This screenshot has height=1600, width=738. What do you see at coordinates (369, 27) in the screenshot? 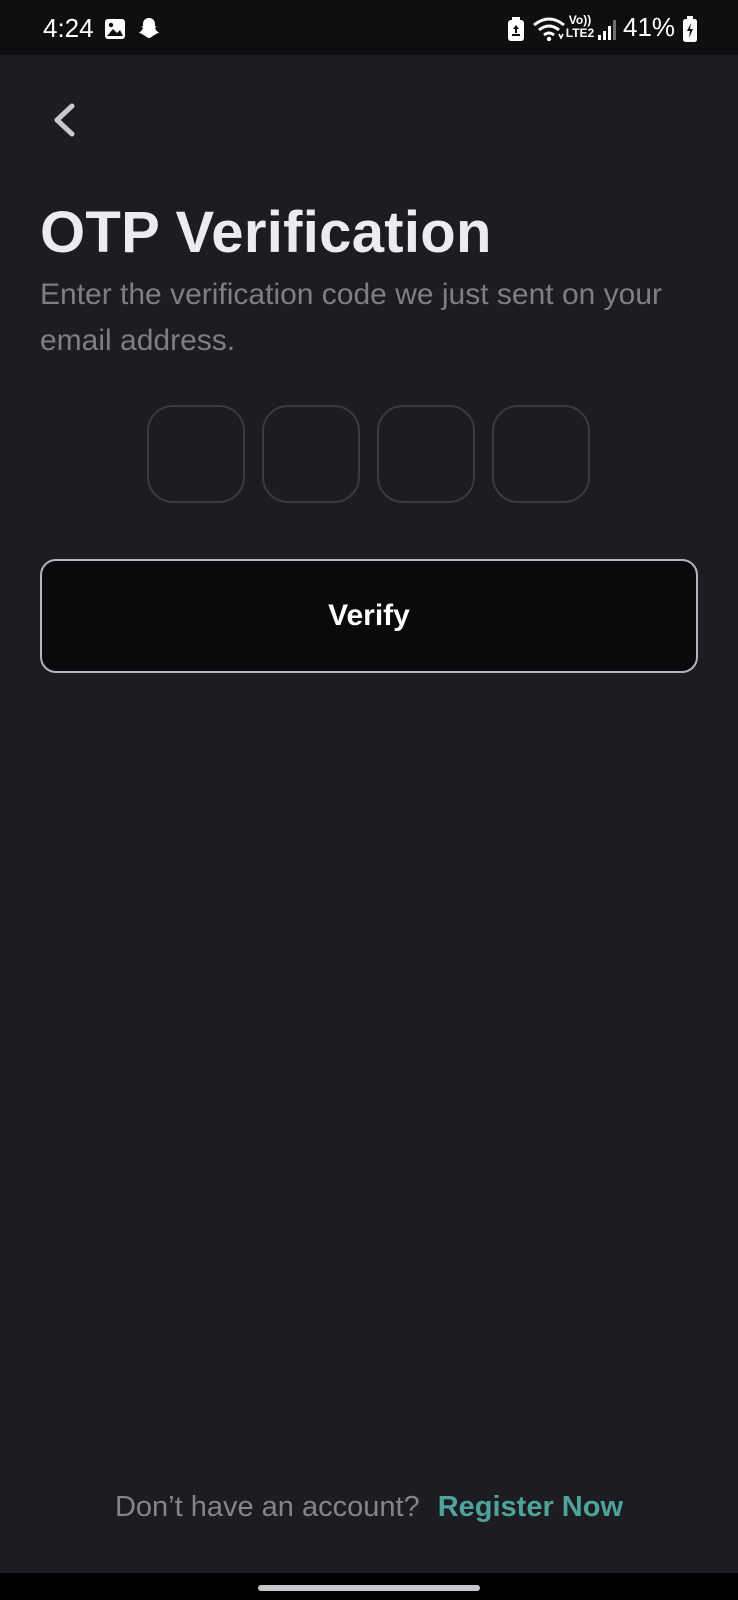
I see `status-bar: 4:24 Vo)) LTE2 41%` at bounding box center [369, 27].